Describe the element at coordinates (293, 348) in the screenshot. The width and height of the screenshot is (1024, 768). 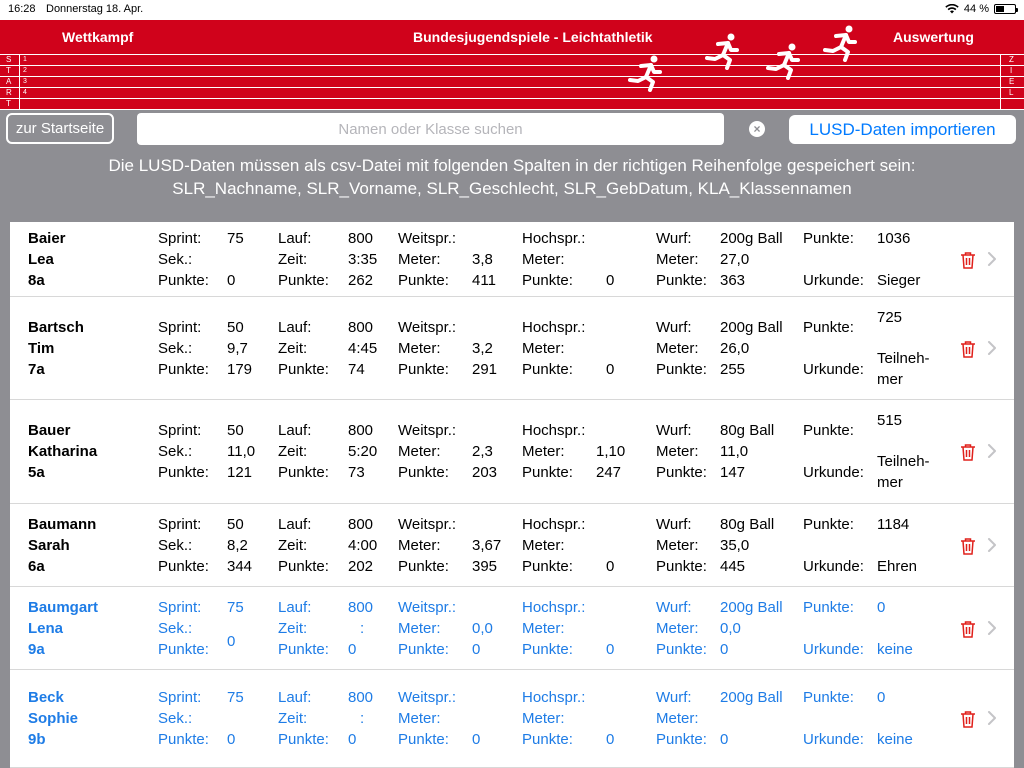
I see `zeit-label: Zeit:` at that location.